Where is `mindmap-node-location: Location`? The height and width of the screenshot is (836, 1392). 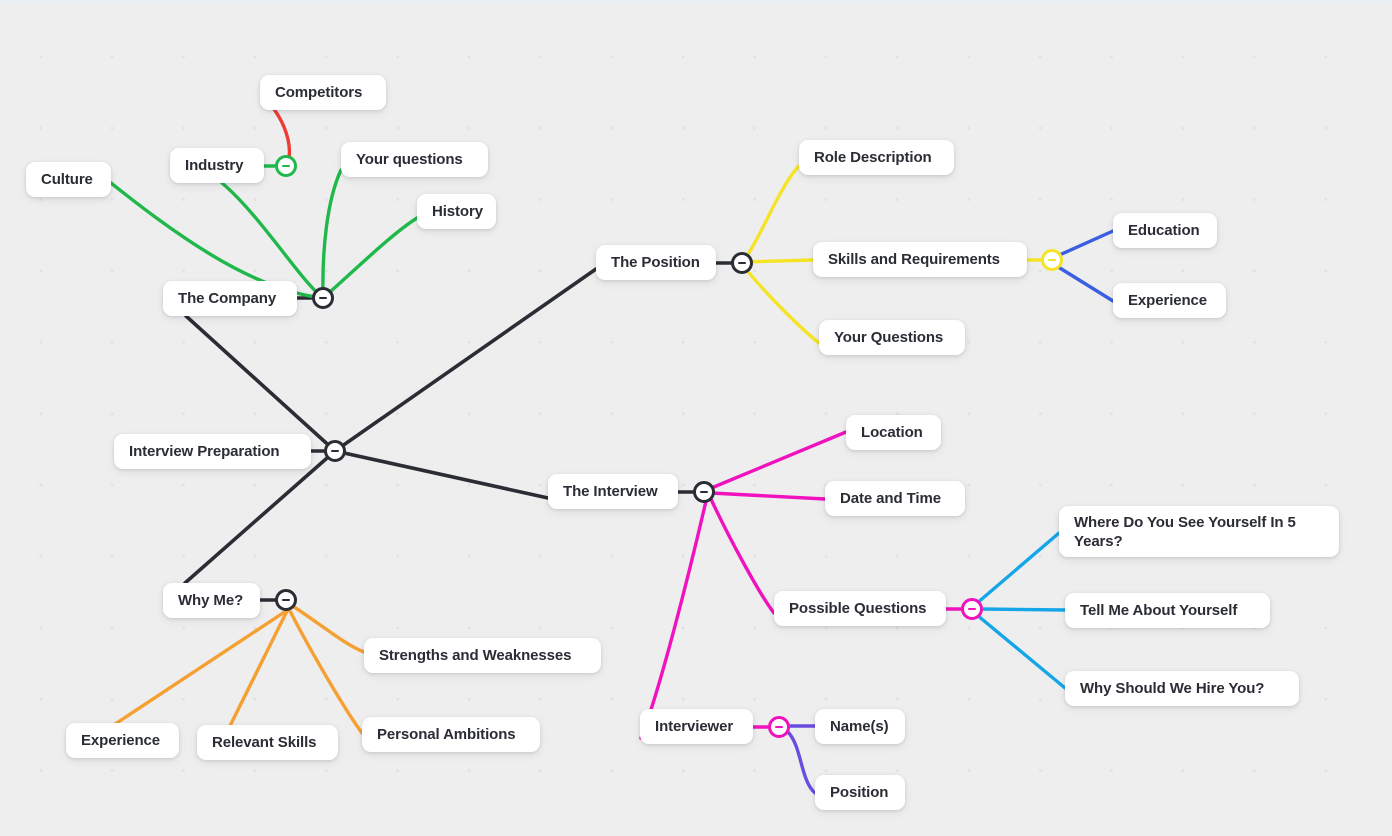
mindmap-node-location: Location is located at coordinates (893, 432).